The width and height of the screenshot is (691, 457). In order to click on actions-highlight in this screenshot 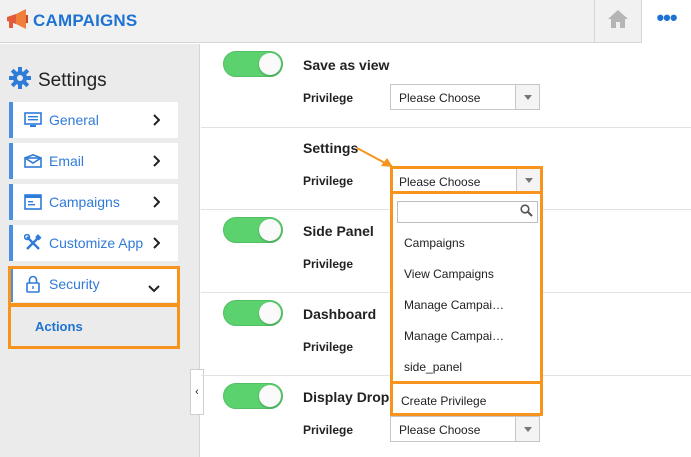, I will do `click(94, 327)`.